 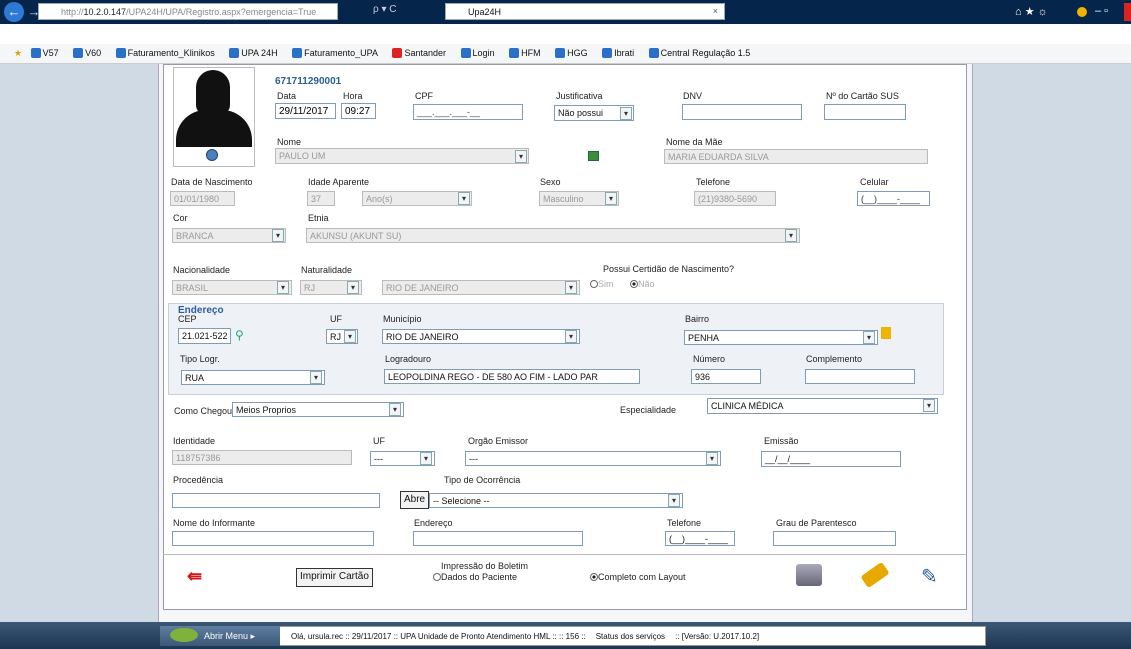 What do you see at coordinates (475, 577) in the screenshot?
I see `opt-dados-radio: Dados do Paciente` at bounding box center [475, 577].